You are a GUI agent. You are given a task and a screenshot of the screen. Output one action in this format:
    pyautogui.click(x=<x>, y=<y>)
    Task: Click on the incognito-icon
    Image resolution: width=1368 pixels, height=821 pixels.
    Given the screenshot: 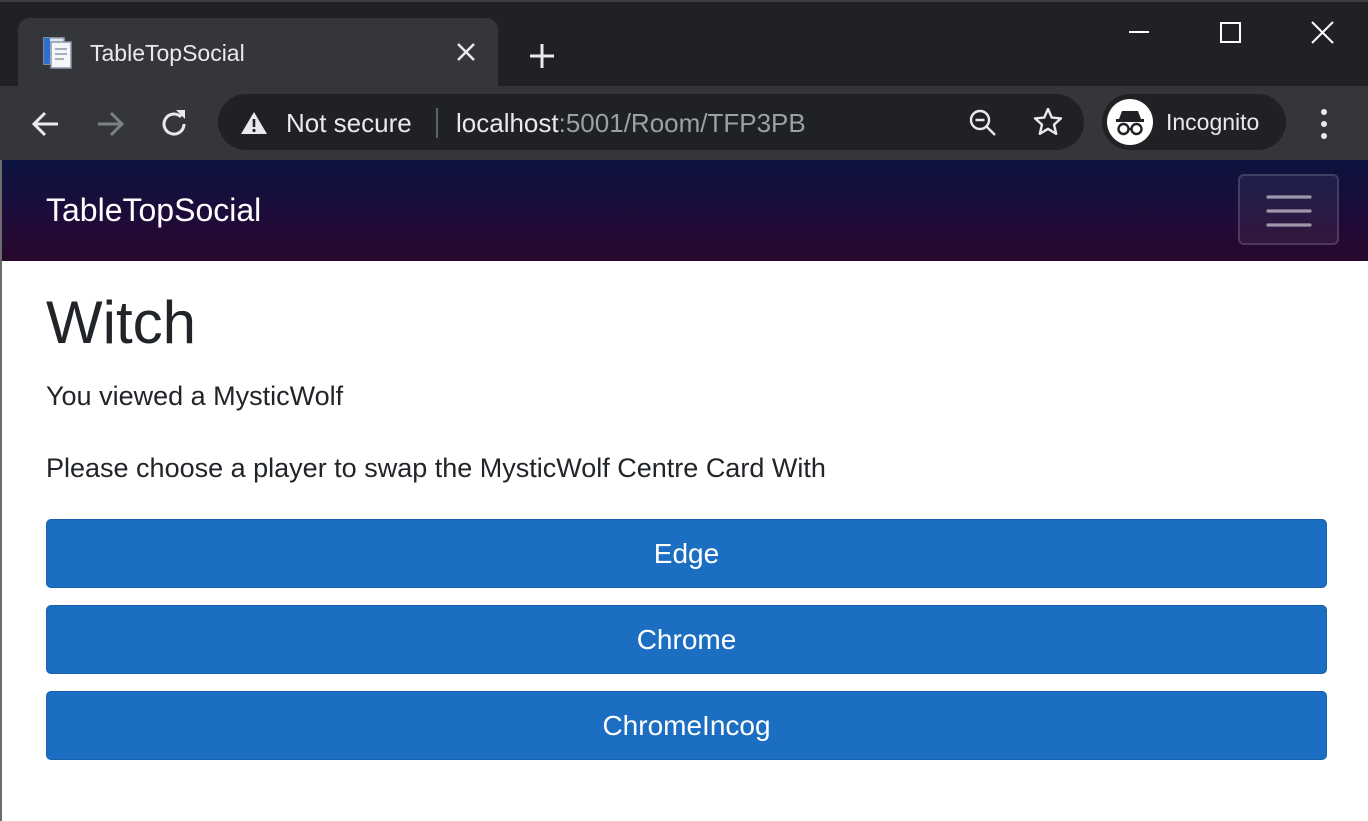 What is the action you would take?
    pyautogui.click(x=1130, y=122)
    